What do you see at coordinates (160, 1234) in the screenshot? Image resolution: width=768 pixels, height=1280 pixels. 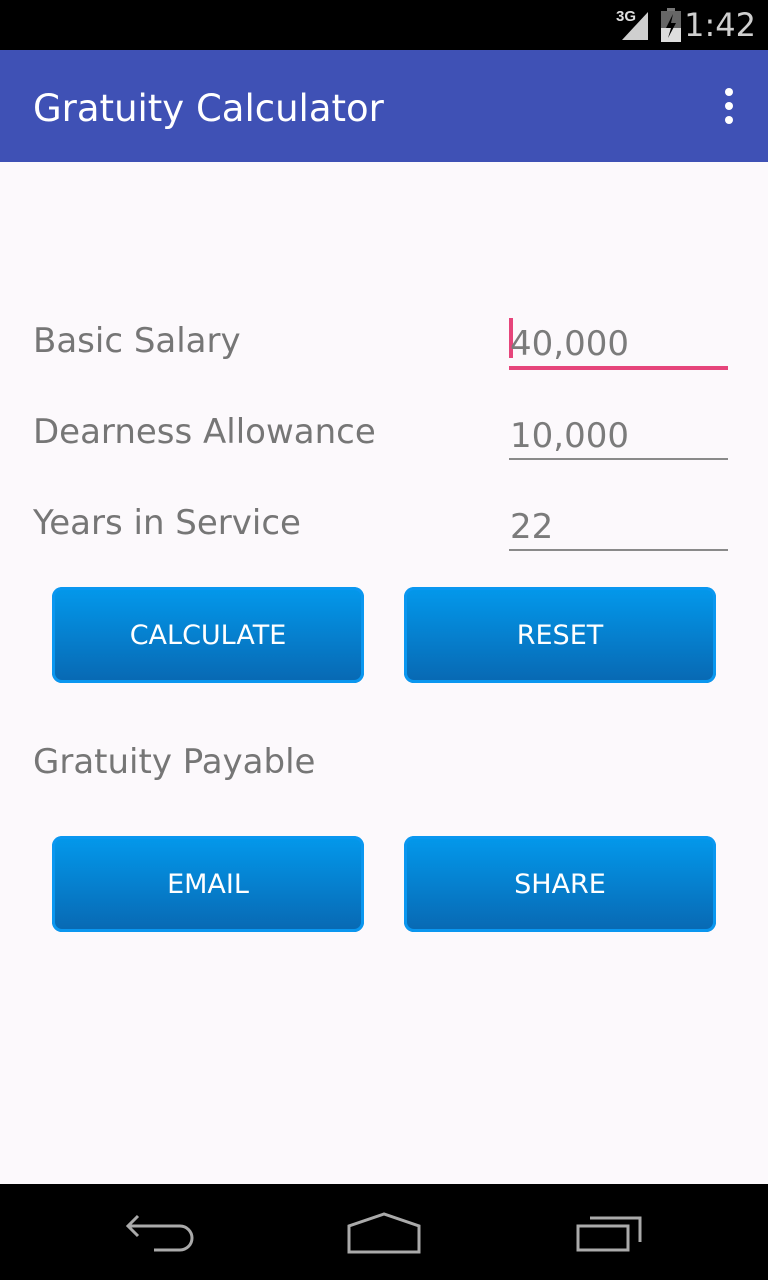 I see `back-icon` at bounding box center [160, 1234].